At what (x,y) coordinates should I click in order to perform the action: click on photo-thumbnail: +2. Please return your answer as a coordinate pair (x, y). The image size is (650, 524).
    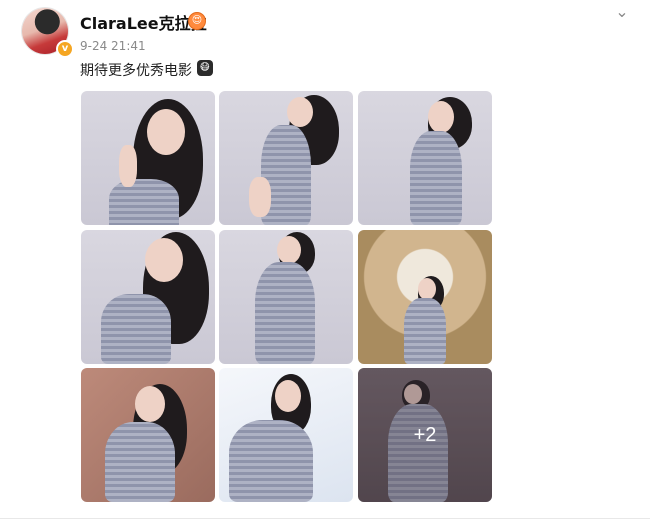
    Looking at the image, I should click on (425, 435).